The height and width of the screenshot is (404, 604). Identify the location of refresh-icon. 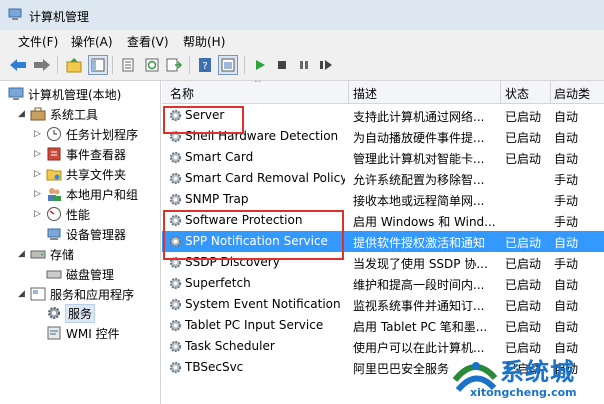
(152, 65).